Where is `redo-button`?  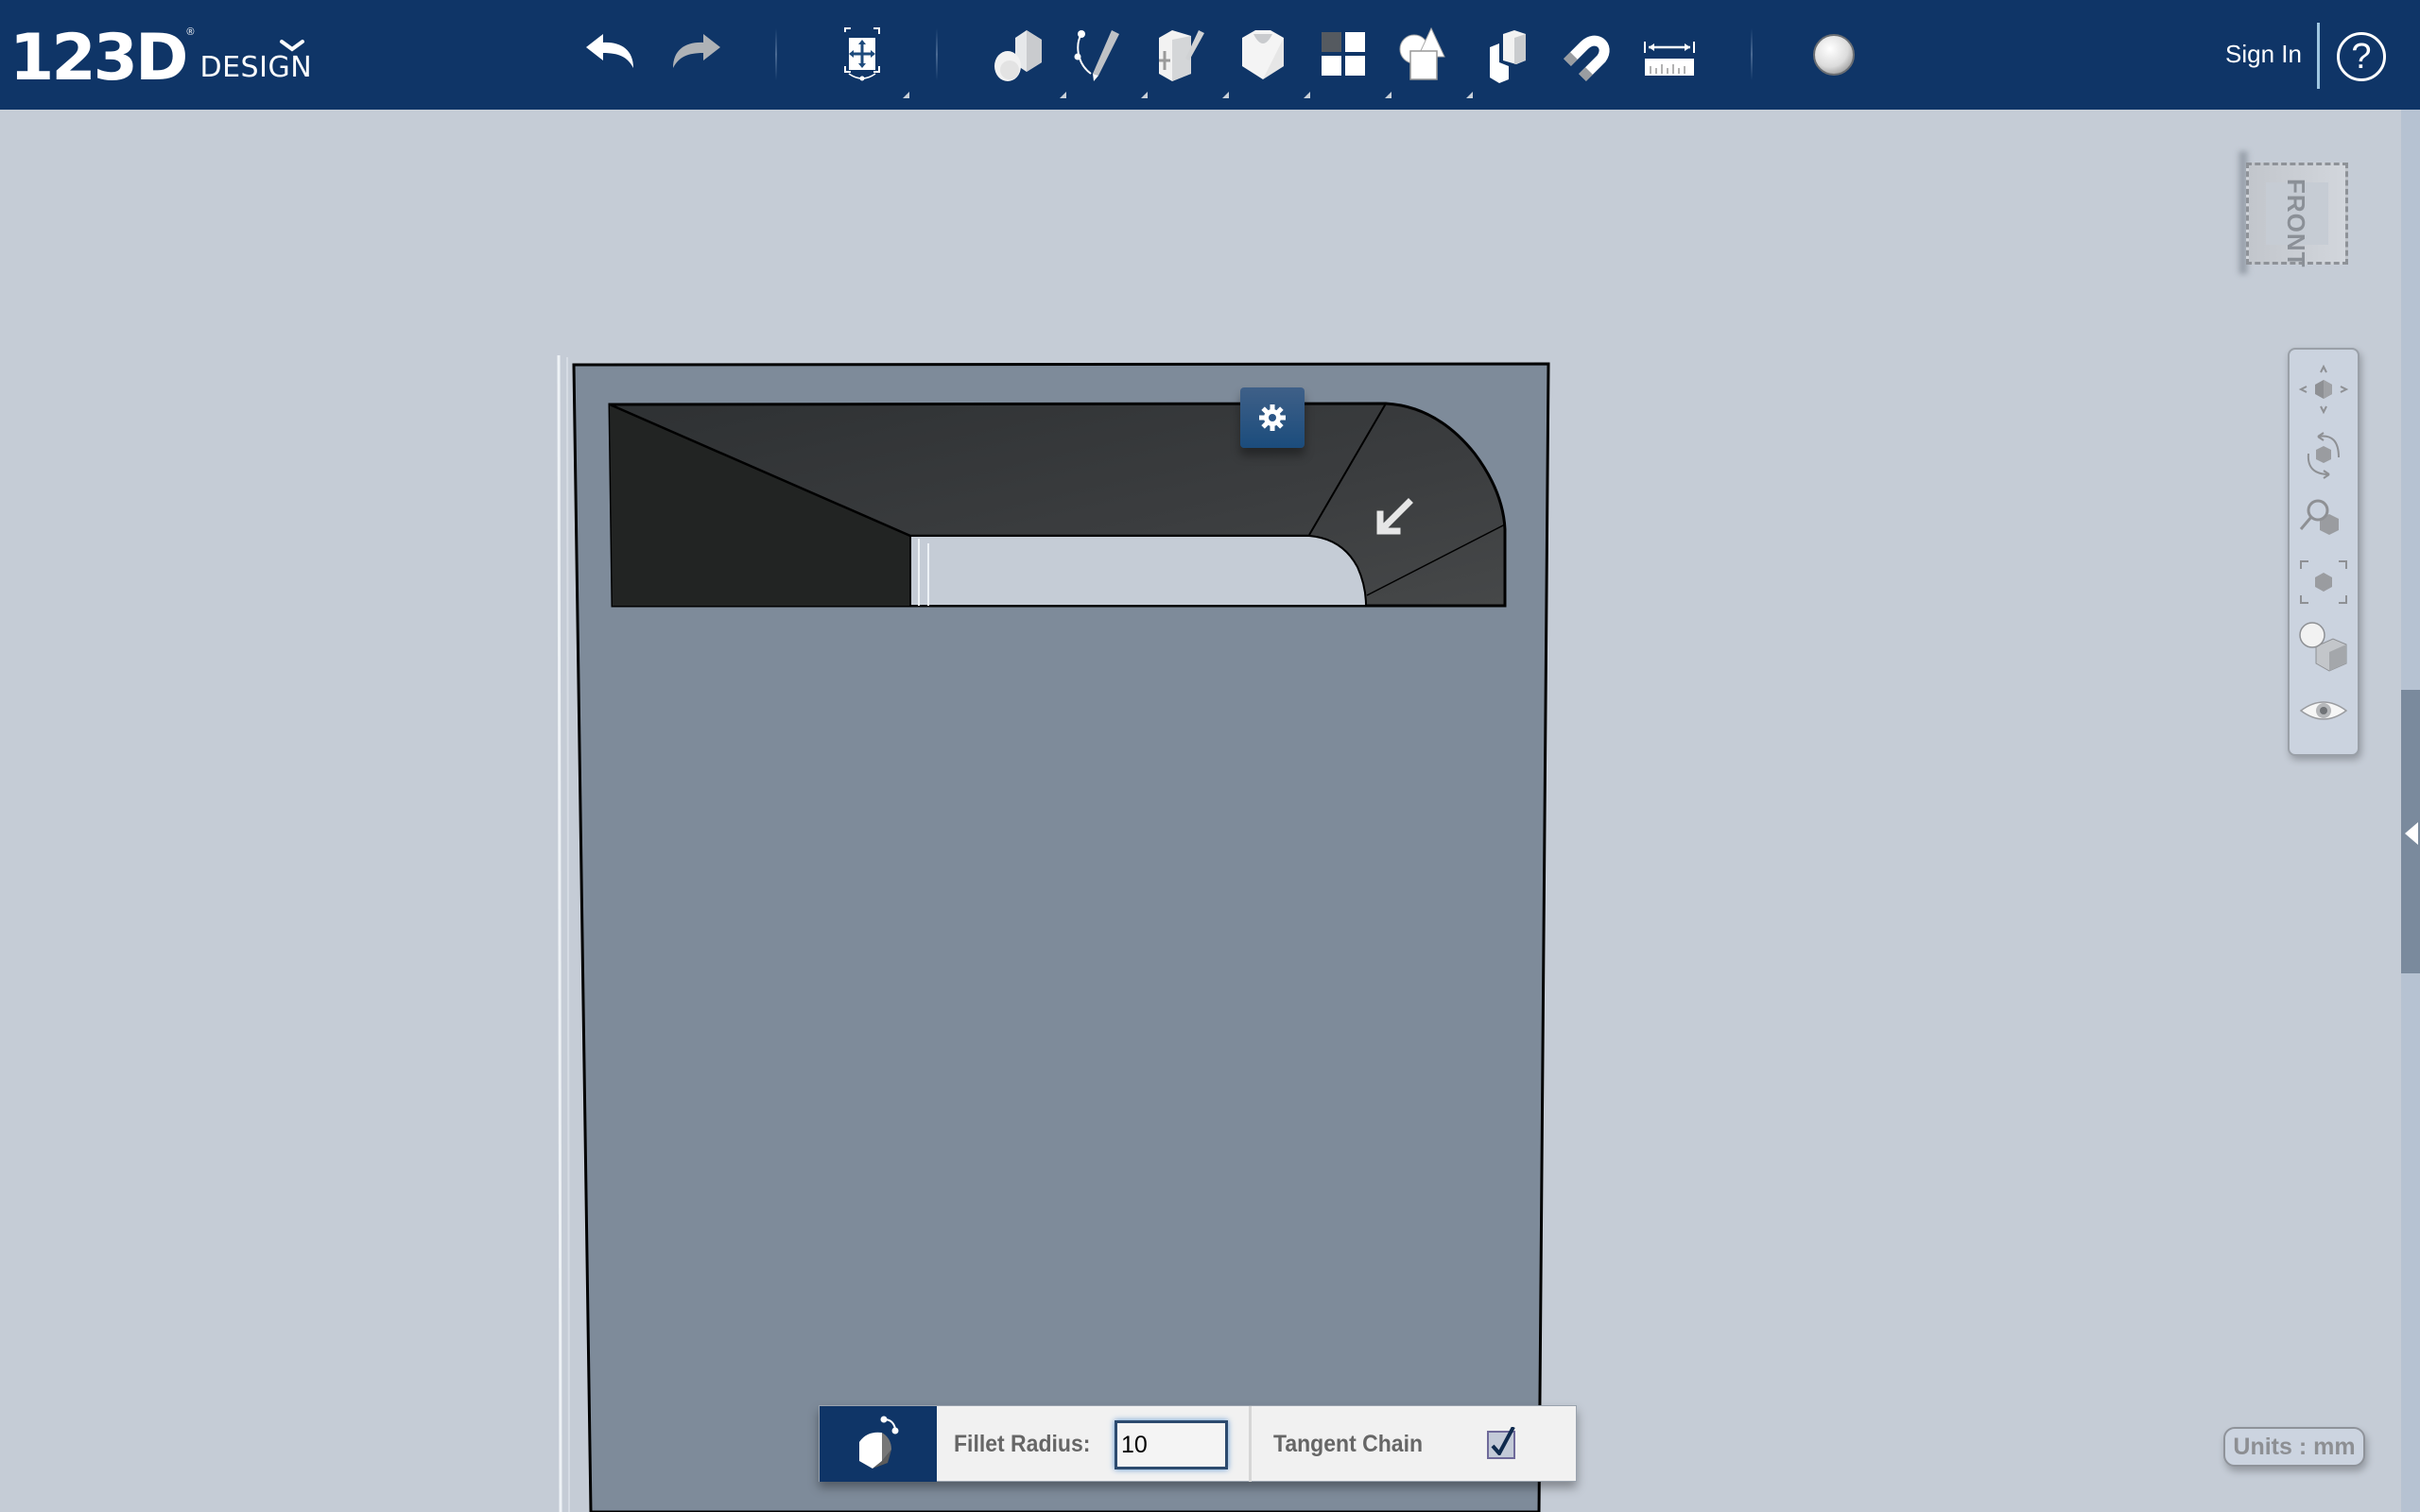
redo-button is located at coordinates (694, 55).